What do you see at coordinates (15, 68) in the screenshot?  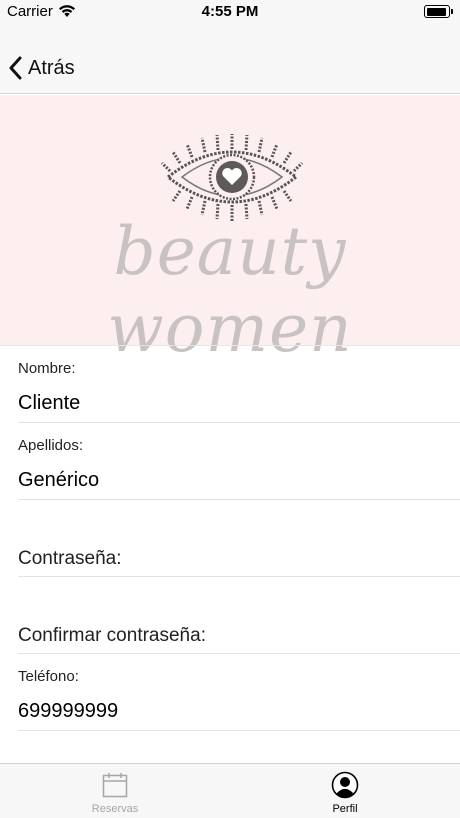 I see `chevron-left-icon` at bounding box center [15, 68].